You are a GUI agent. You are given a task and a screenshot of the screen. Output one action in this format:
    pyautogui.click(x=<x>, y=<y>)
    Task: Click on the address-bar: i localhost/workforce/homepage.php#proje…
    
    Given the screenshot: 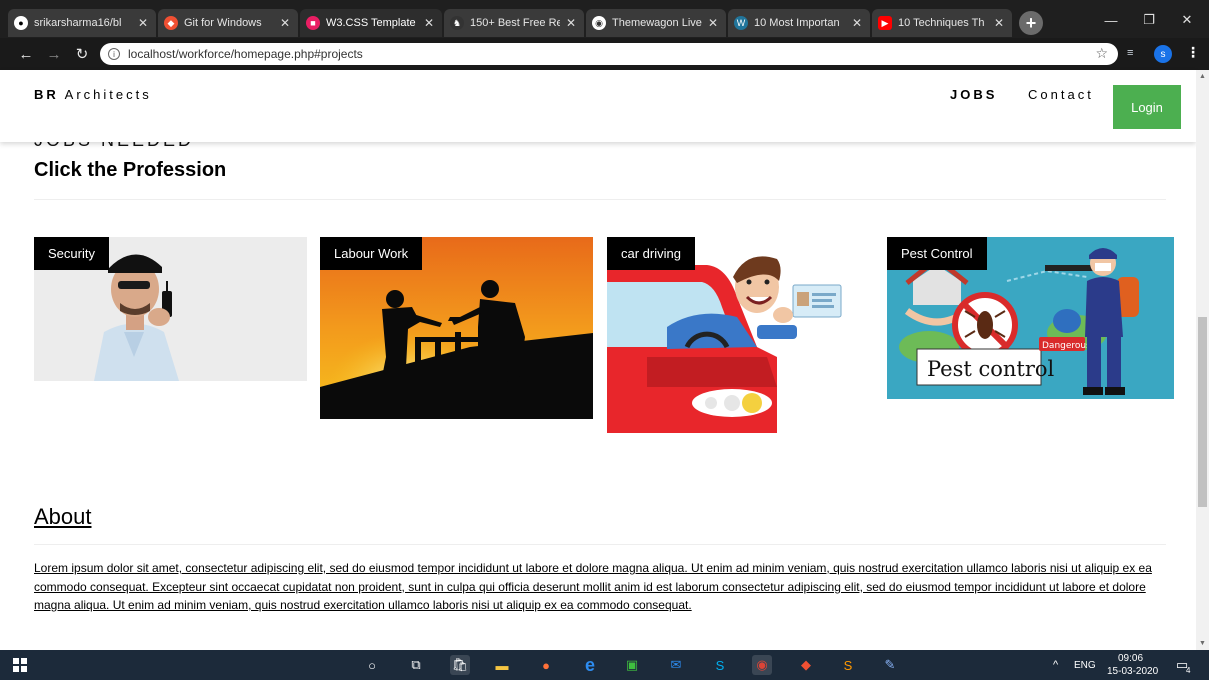 What is the action you would take?
    pyautogui.click(x=609, y=54)
    